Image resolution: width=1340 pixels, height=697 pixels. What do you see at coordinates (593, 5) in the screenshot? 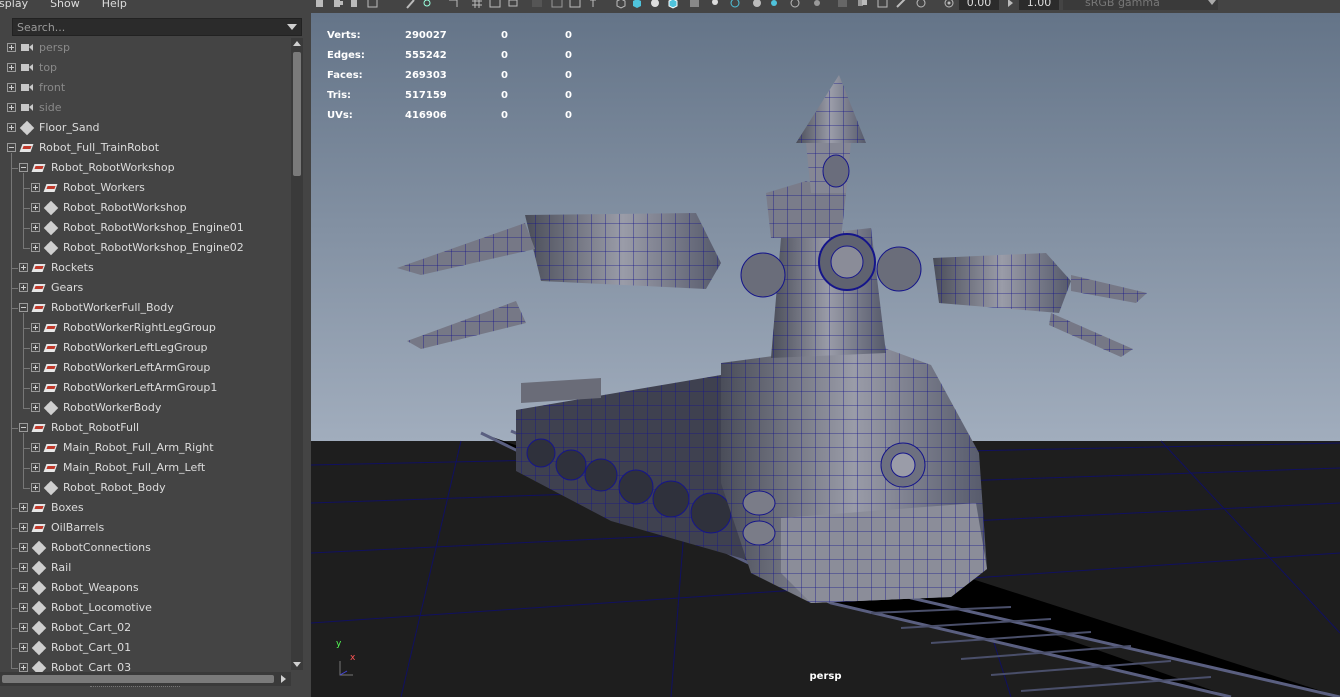
I see `safe-title-icon` at bounding box center [593, 5].